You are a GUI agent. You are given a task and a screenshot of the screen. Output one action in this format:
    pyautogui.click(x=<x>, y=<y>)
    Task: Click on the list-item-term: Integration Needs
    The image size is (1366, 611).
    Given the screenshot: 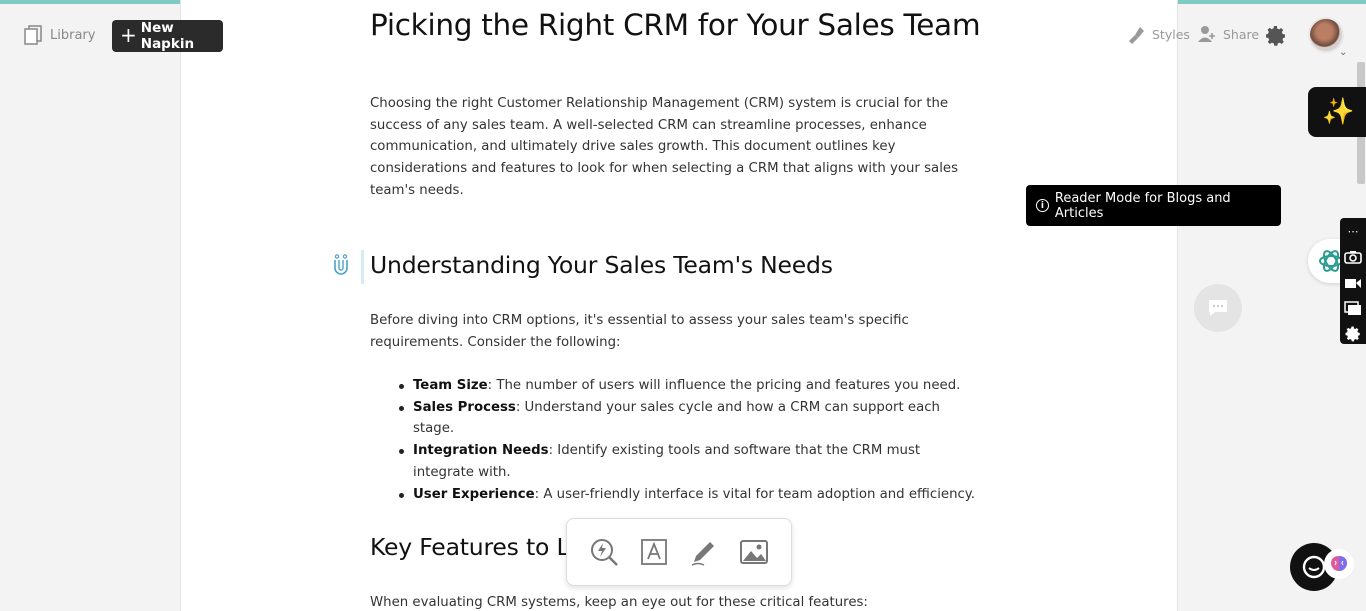 What is the action you would take?
    pyautogui.click(x=481, y=451)
    